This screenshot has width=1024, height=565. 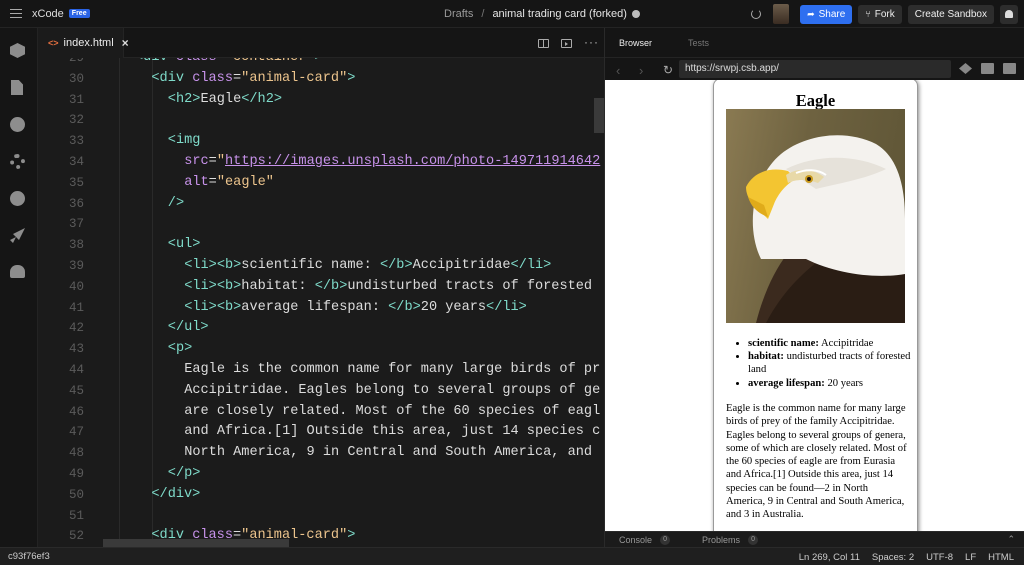 What do you see at coordinates (321, 43) in the screenshot?
I see `editor-tab-bar: <> index.html × ···` at bounding box center [321, 43].